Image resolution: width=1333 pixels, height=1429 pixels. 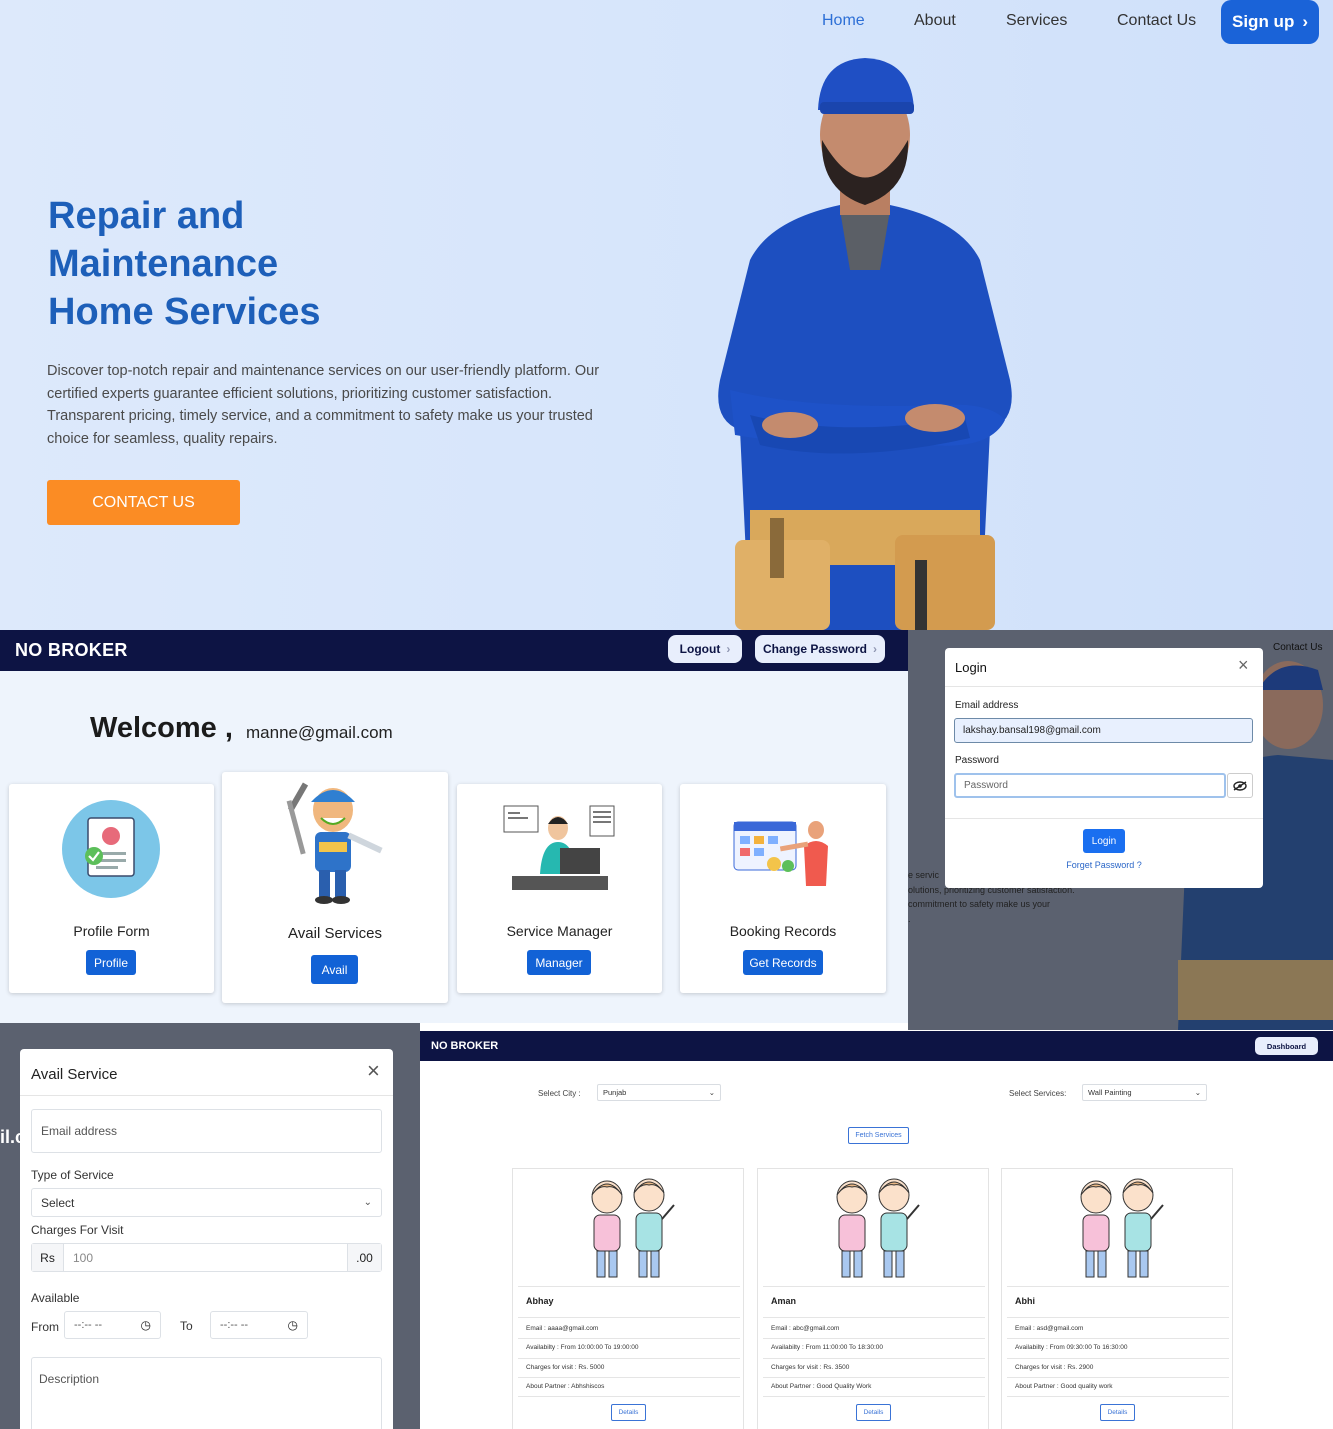 What do you see at coordinates (784, 1301) in the screenshot?
I see `partner-name: Aman` at bounding box center [784, 1301].